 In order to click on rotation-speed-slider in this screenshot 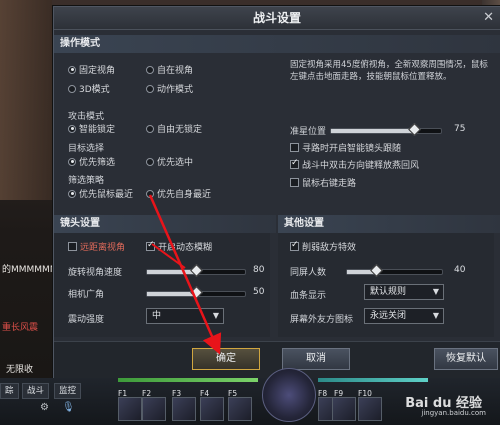, I will do `click(196, 270)`.